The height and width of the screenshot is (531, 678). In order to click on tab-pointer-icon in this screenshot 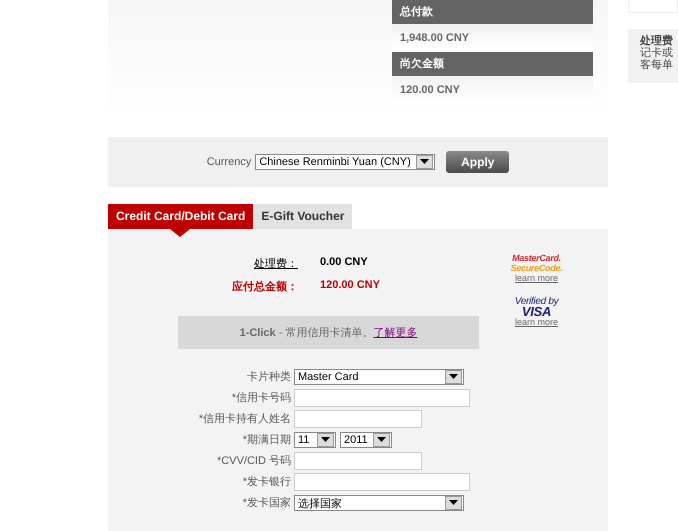, I will do `click(180, 233)`.